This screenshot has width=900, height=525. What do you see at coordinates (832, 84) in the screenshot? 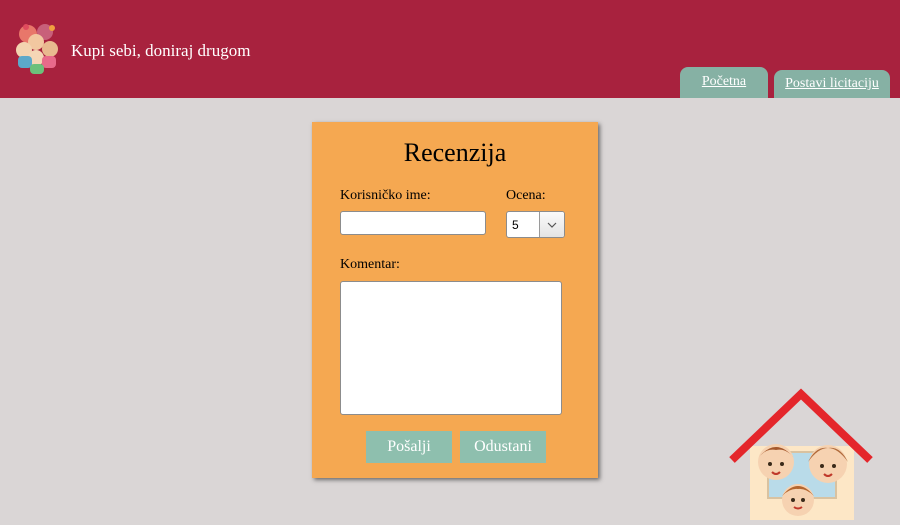
I see `tab-postavi-licitaciju: Postavi licitaciju` at bounding box center [832, 84].